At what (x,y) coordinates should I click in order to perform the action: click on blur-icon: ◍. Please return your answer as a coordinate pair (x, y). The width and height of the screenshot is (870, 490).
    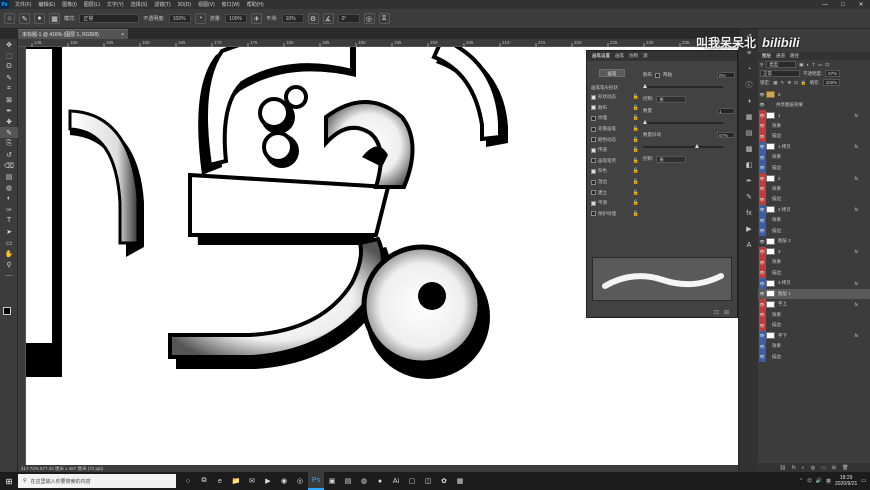
    Looking at the image, I should click on (9, 187).